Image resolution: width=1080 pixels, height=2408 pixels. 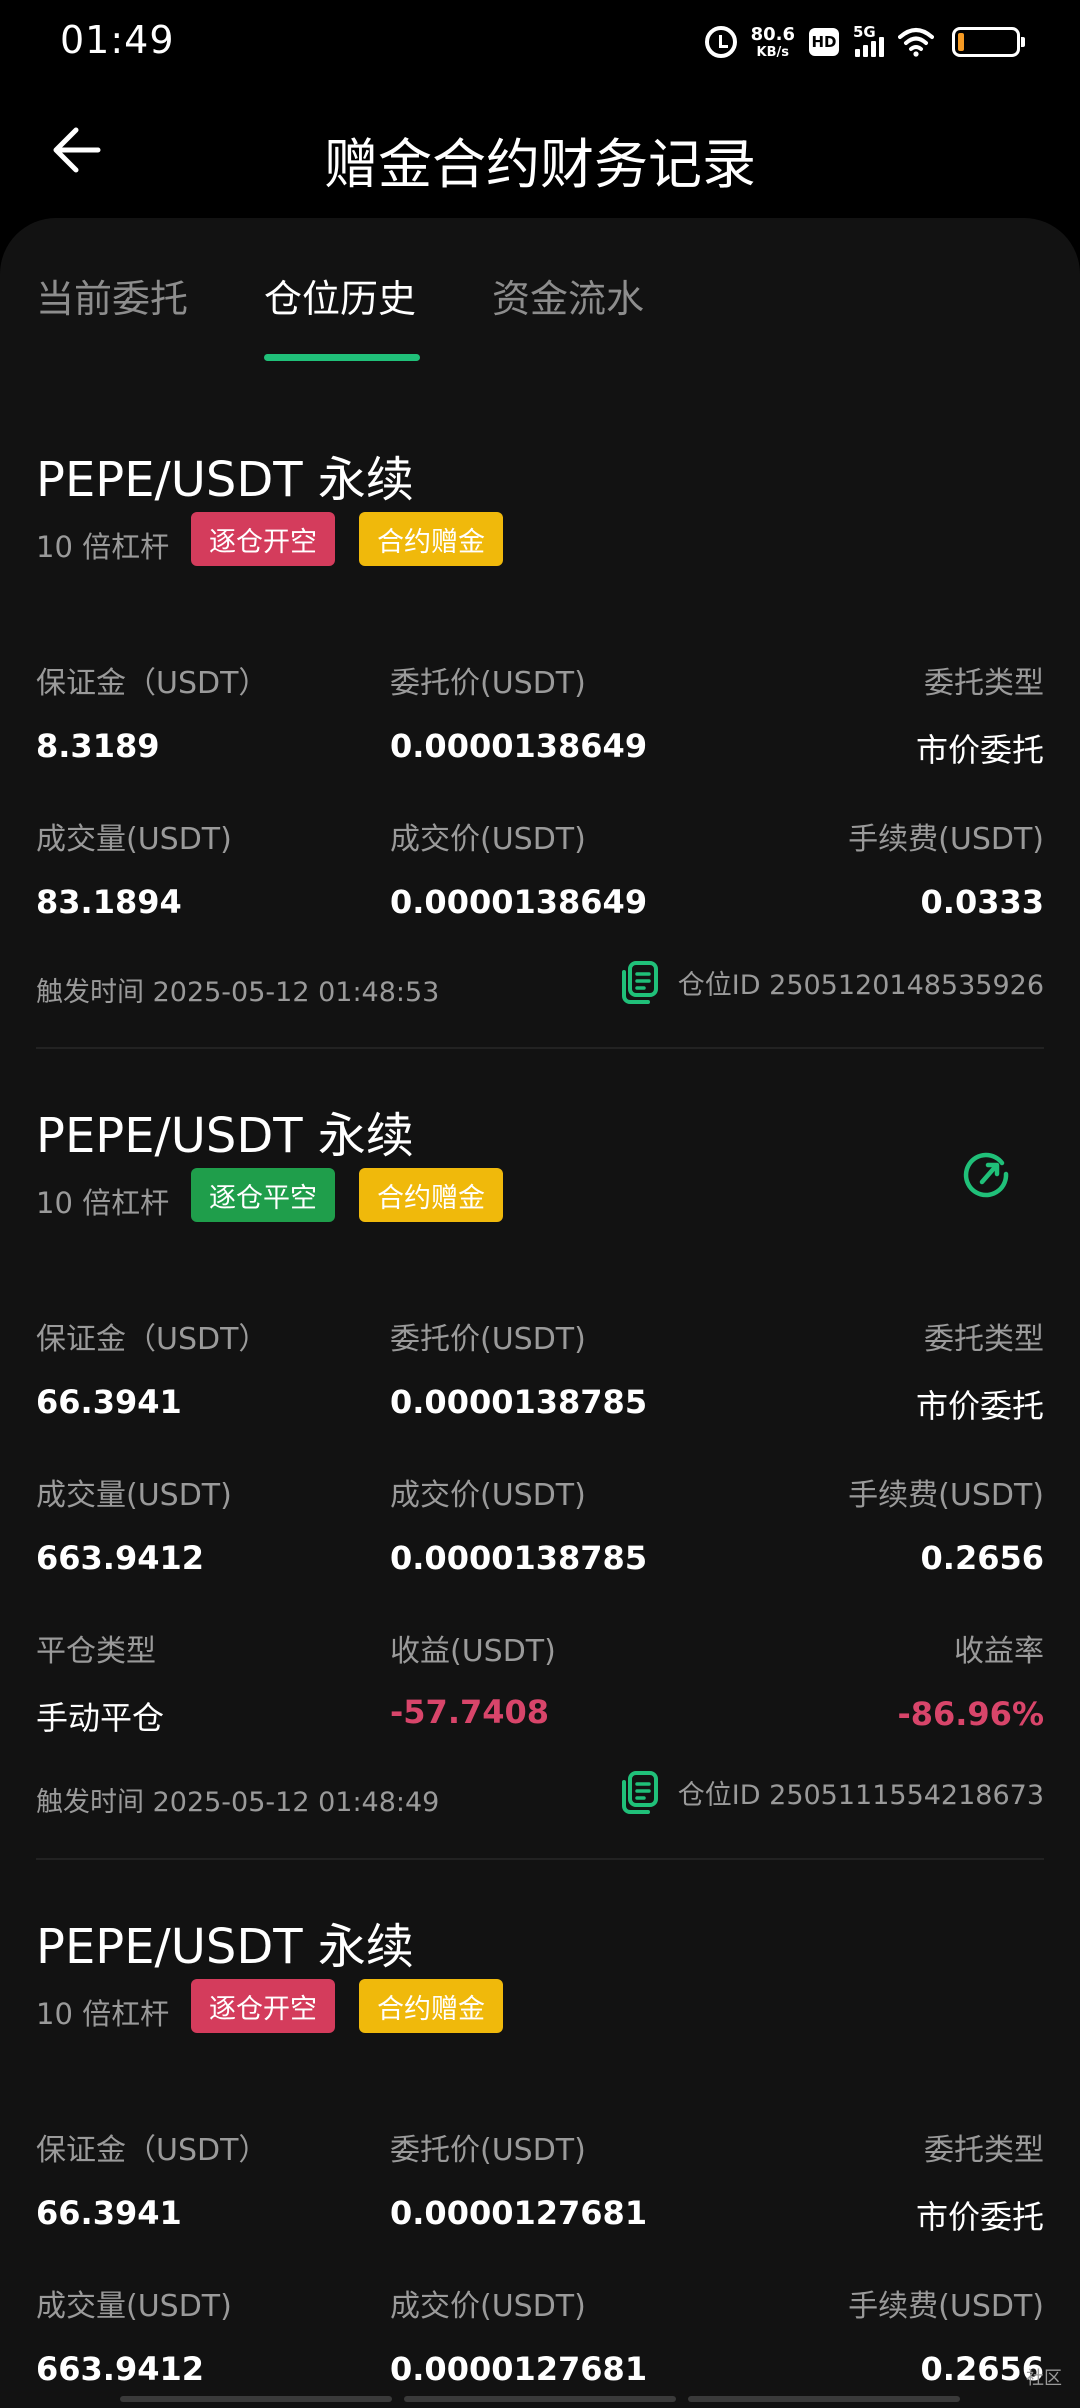 What do you see at coordinates (519, 902) in the screenshot?
I see `fill-price-value: 0.0000138649` at bounding box center [519, 902].